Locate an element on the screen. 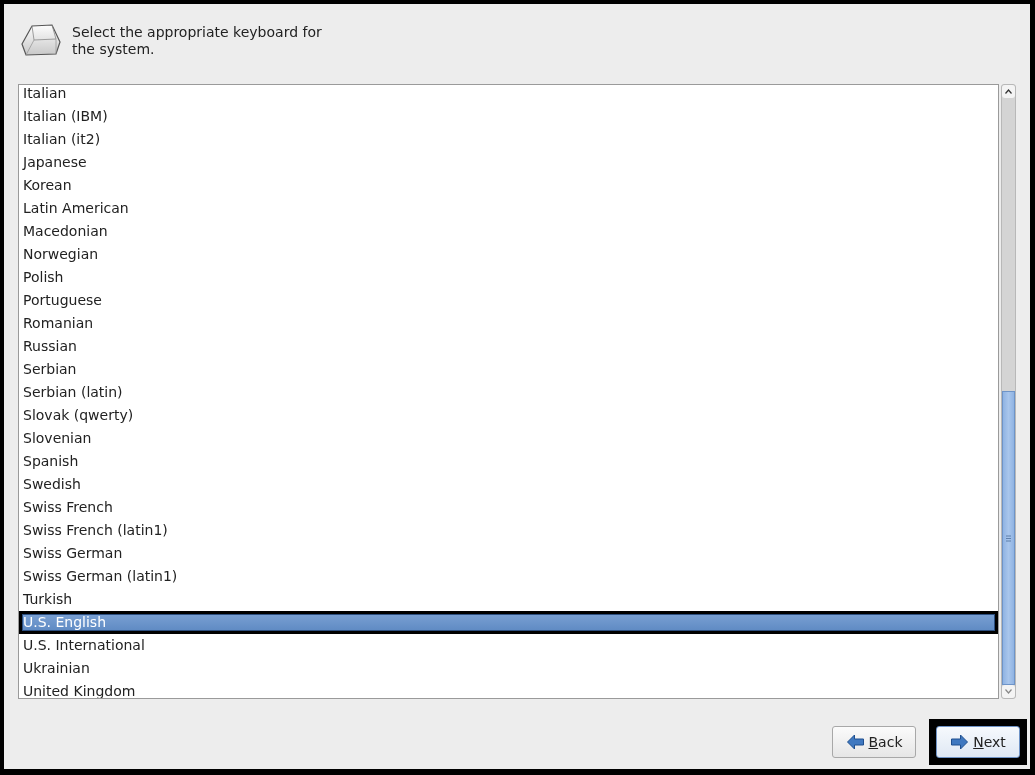 The image size is (1035, 775). keyboard-item: Serbian is located at coordinates (508, 369).